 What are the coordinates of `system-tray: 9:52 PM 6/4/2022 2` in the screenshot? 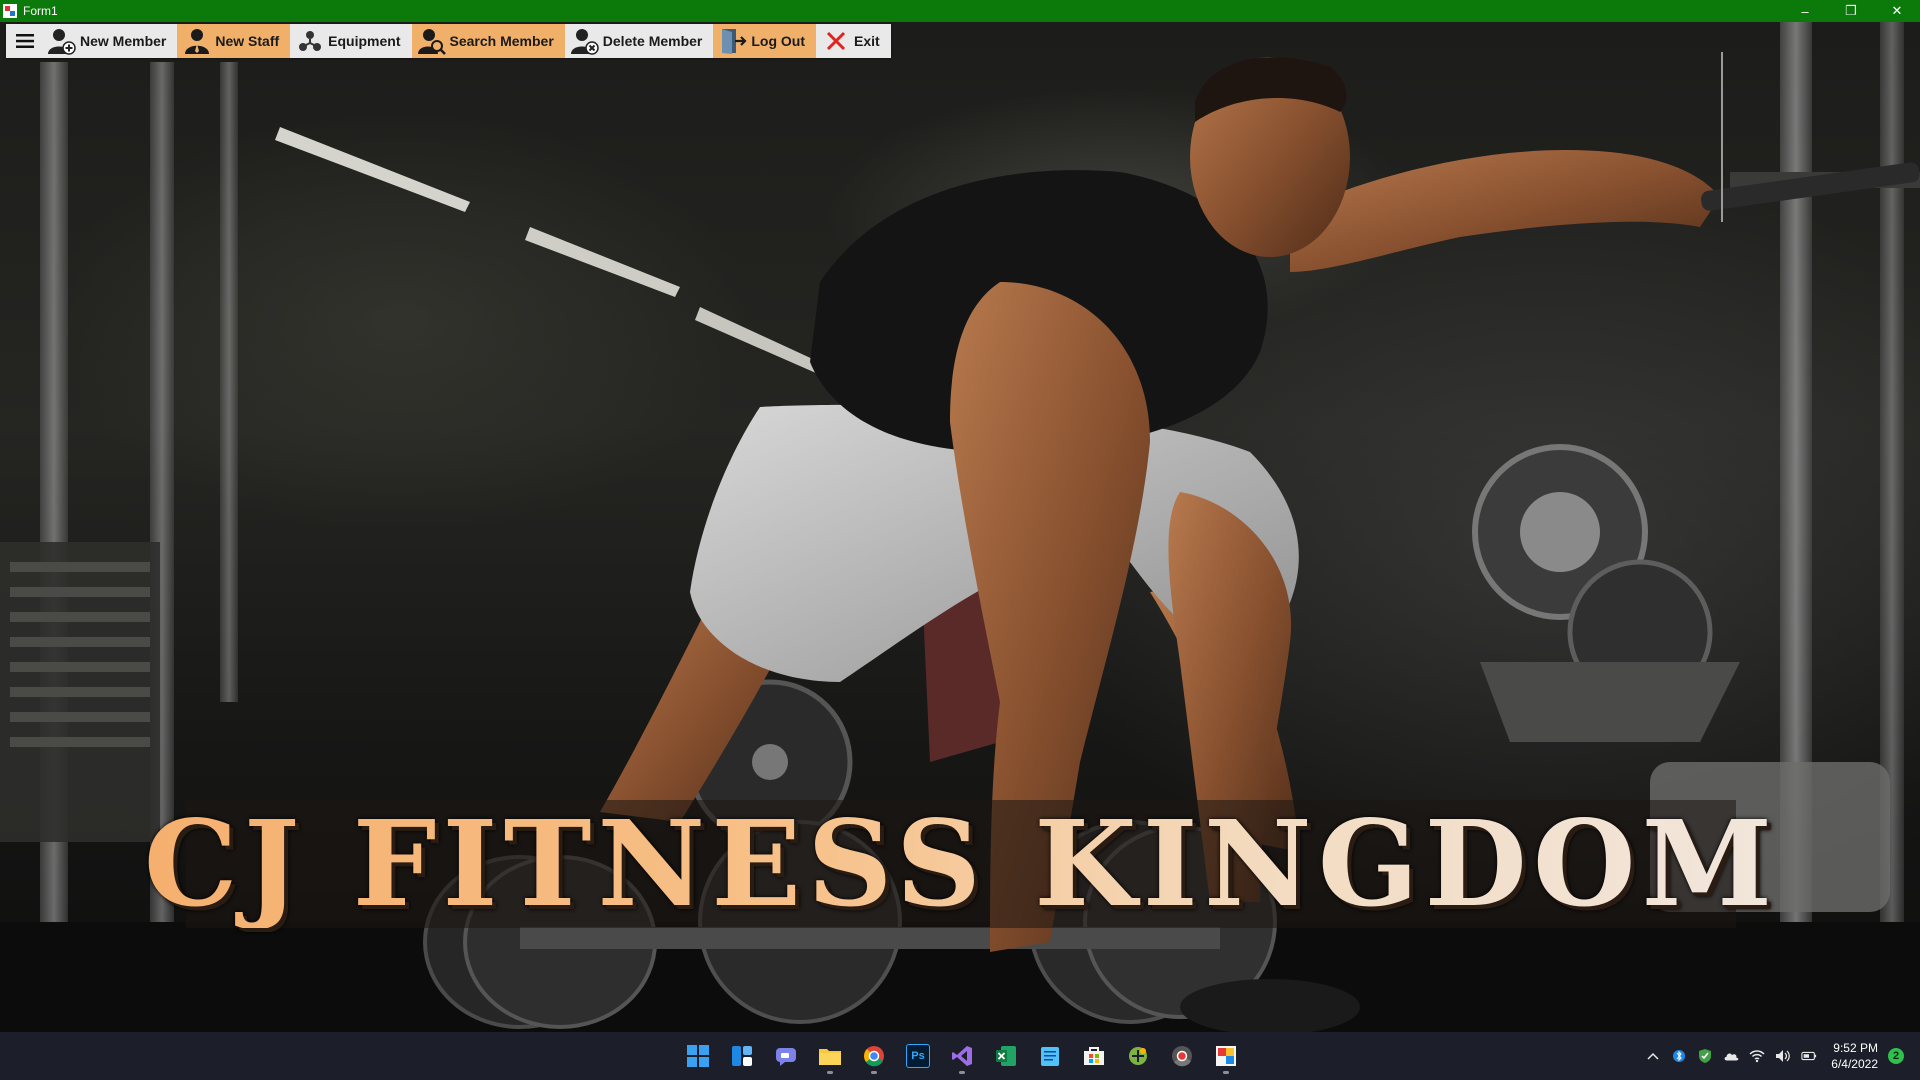 It's located at (1782, 1056).